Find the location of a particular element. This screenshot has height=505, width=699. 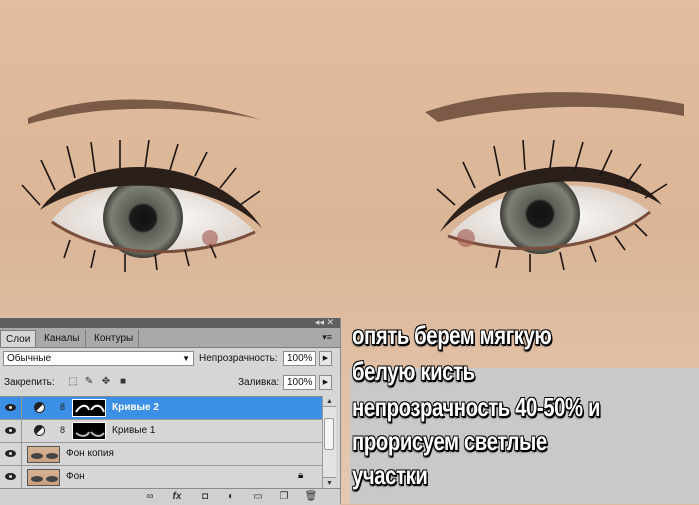

caption-line-5: участки is located at coordinates (390, 475).